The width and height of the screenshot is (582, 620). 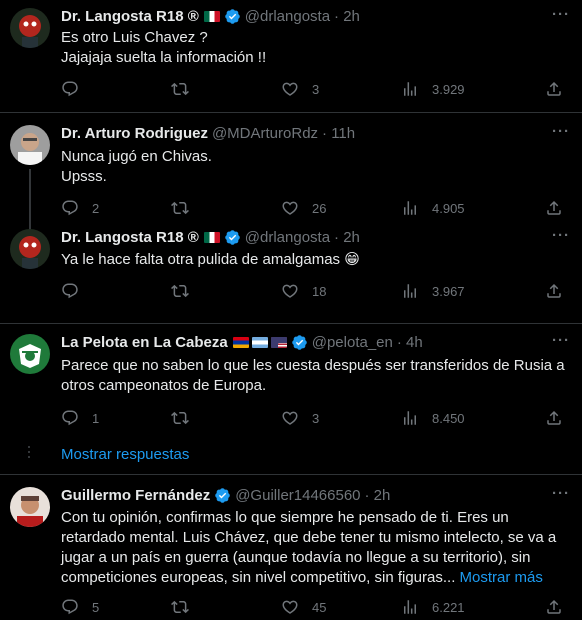 I want to click on reply-button: 1, so click(x=80, y=418).